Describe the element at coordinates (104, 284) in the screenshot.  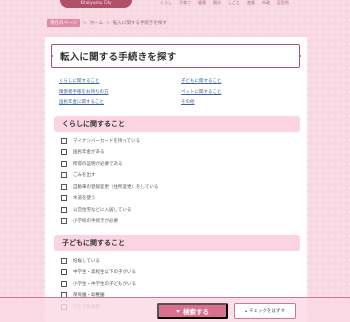
I see `checklist-item-label: 小学生・中学生の子どもがいる` at that location.